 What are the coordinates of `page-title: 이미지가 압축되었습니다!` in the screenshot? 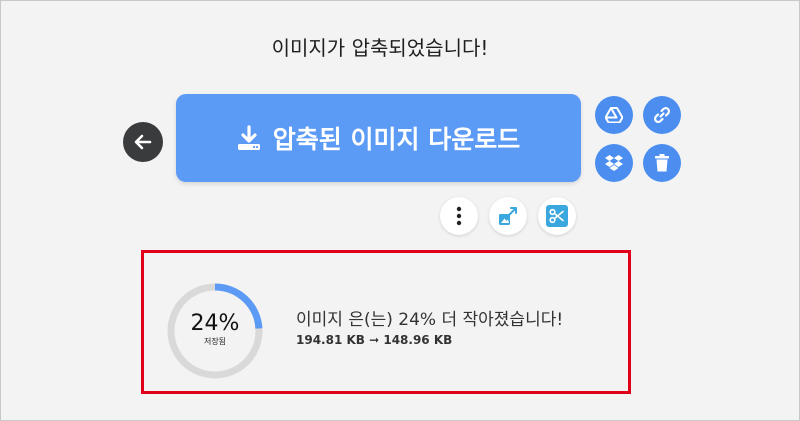 It's located at (380, 48).